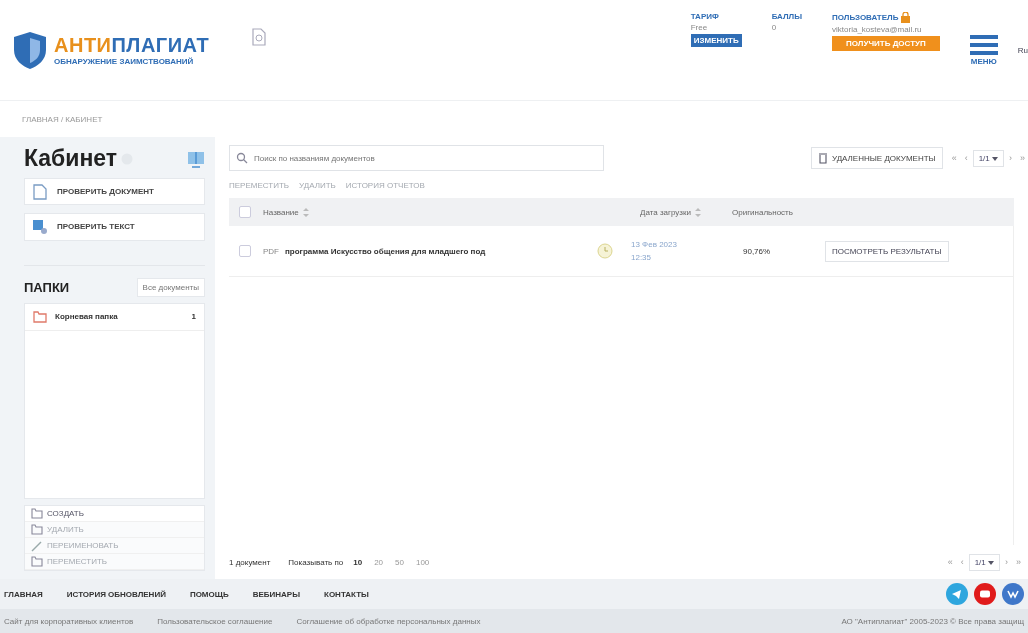 This screenshot has width=1028, height=633. Describe the element at coordinates (699, 27) in the screenshot. I see `tariff-value: Free` at that location.